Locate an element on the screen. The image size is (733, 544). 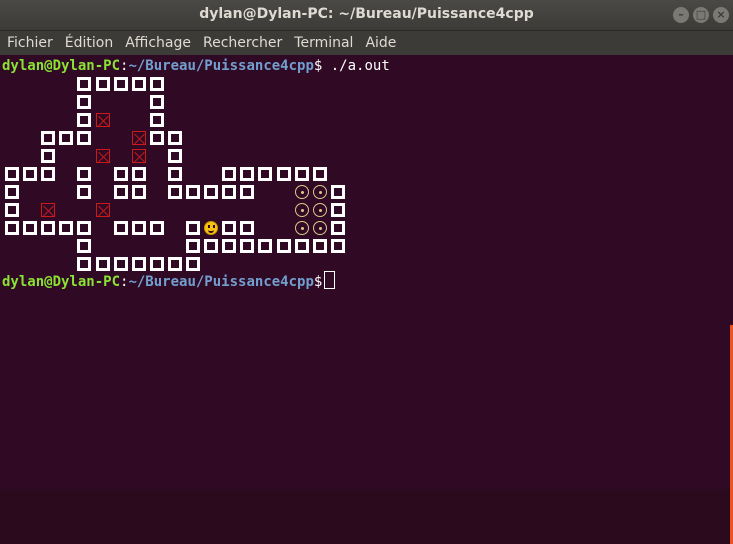
prompt-line: dylan@Dylan-PC:~/Bureau/Puissance4cpp$ is located at coordinates (169, 281).